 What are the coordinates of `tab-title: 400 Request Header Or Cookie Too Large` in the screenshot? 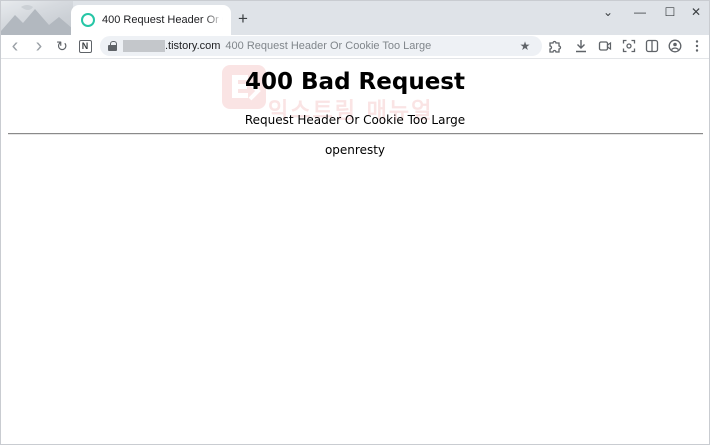 It's located at (162, 20).